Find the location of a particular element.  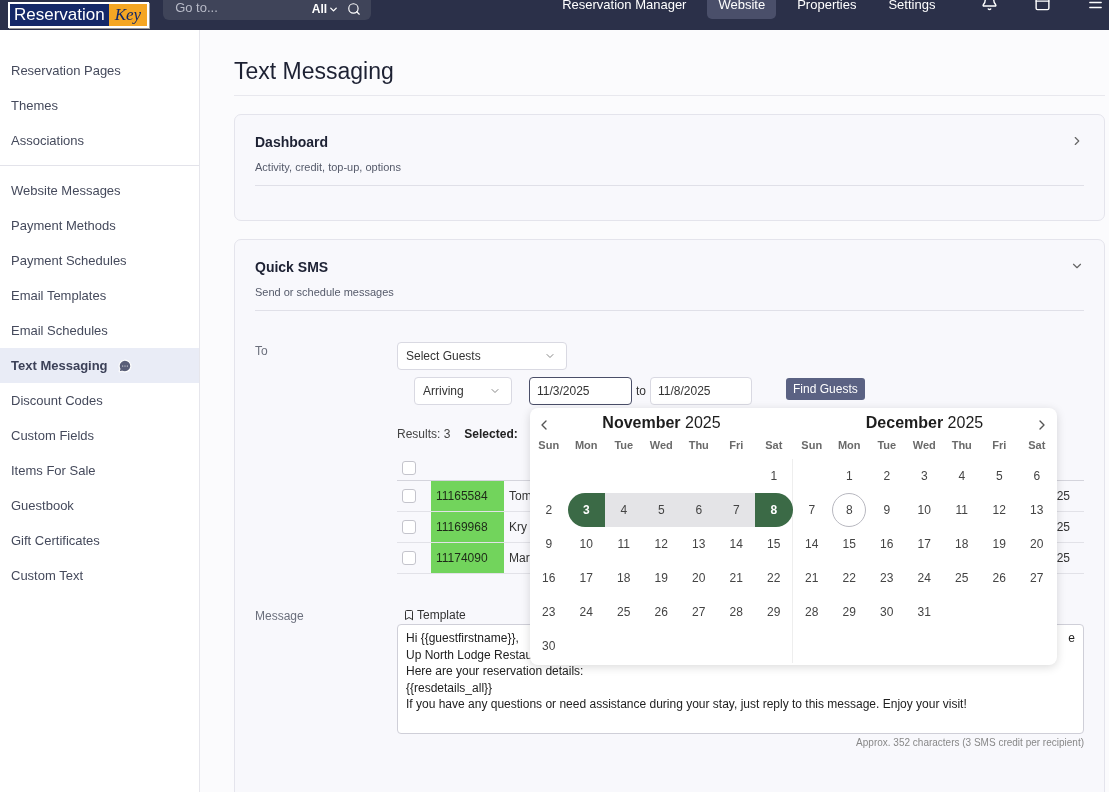

sidebar-item: Website Messages is located at coordinates (99, 190).